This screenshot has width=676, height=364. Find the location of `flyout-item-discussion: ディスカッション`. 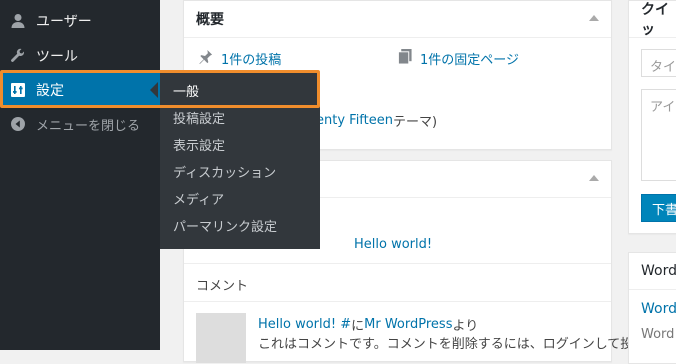

flyout-item-discussion: ディスカッション is located at coordinates (224, 174).